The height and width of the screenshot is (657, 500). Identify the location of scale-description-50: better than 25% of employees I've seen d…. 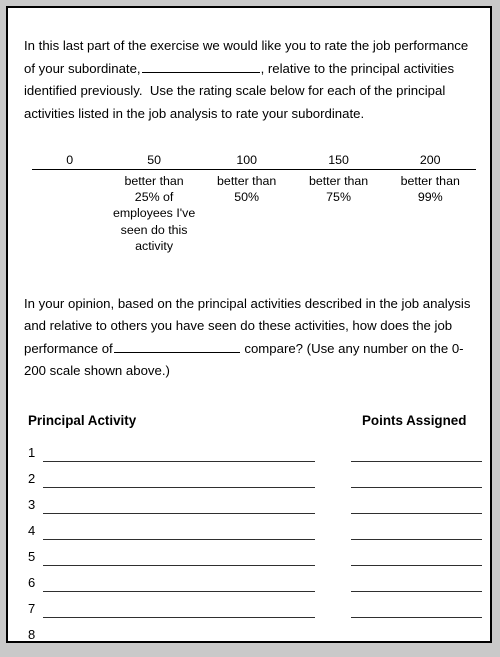
(154, 213).